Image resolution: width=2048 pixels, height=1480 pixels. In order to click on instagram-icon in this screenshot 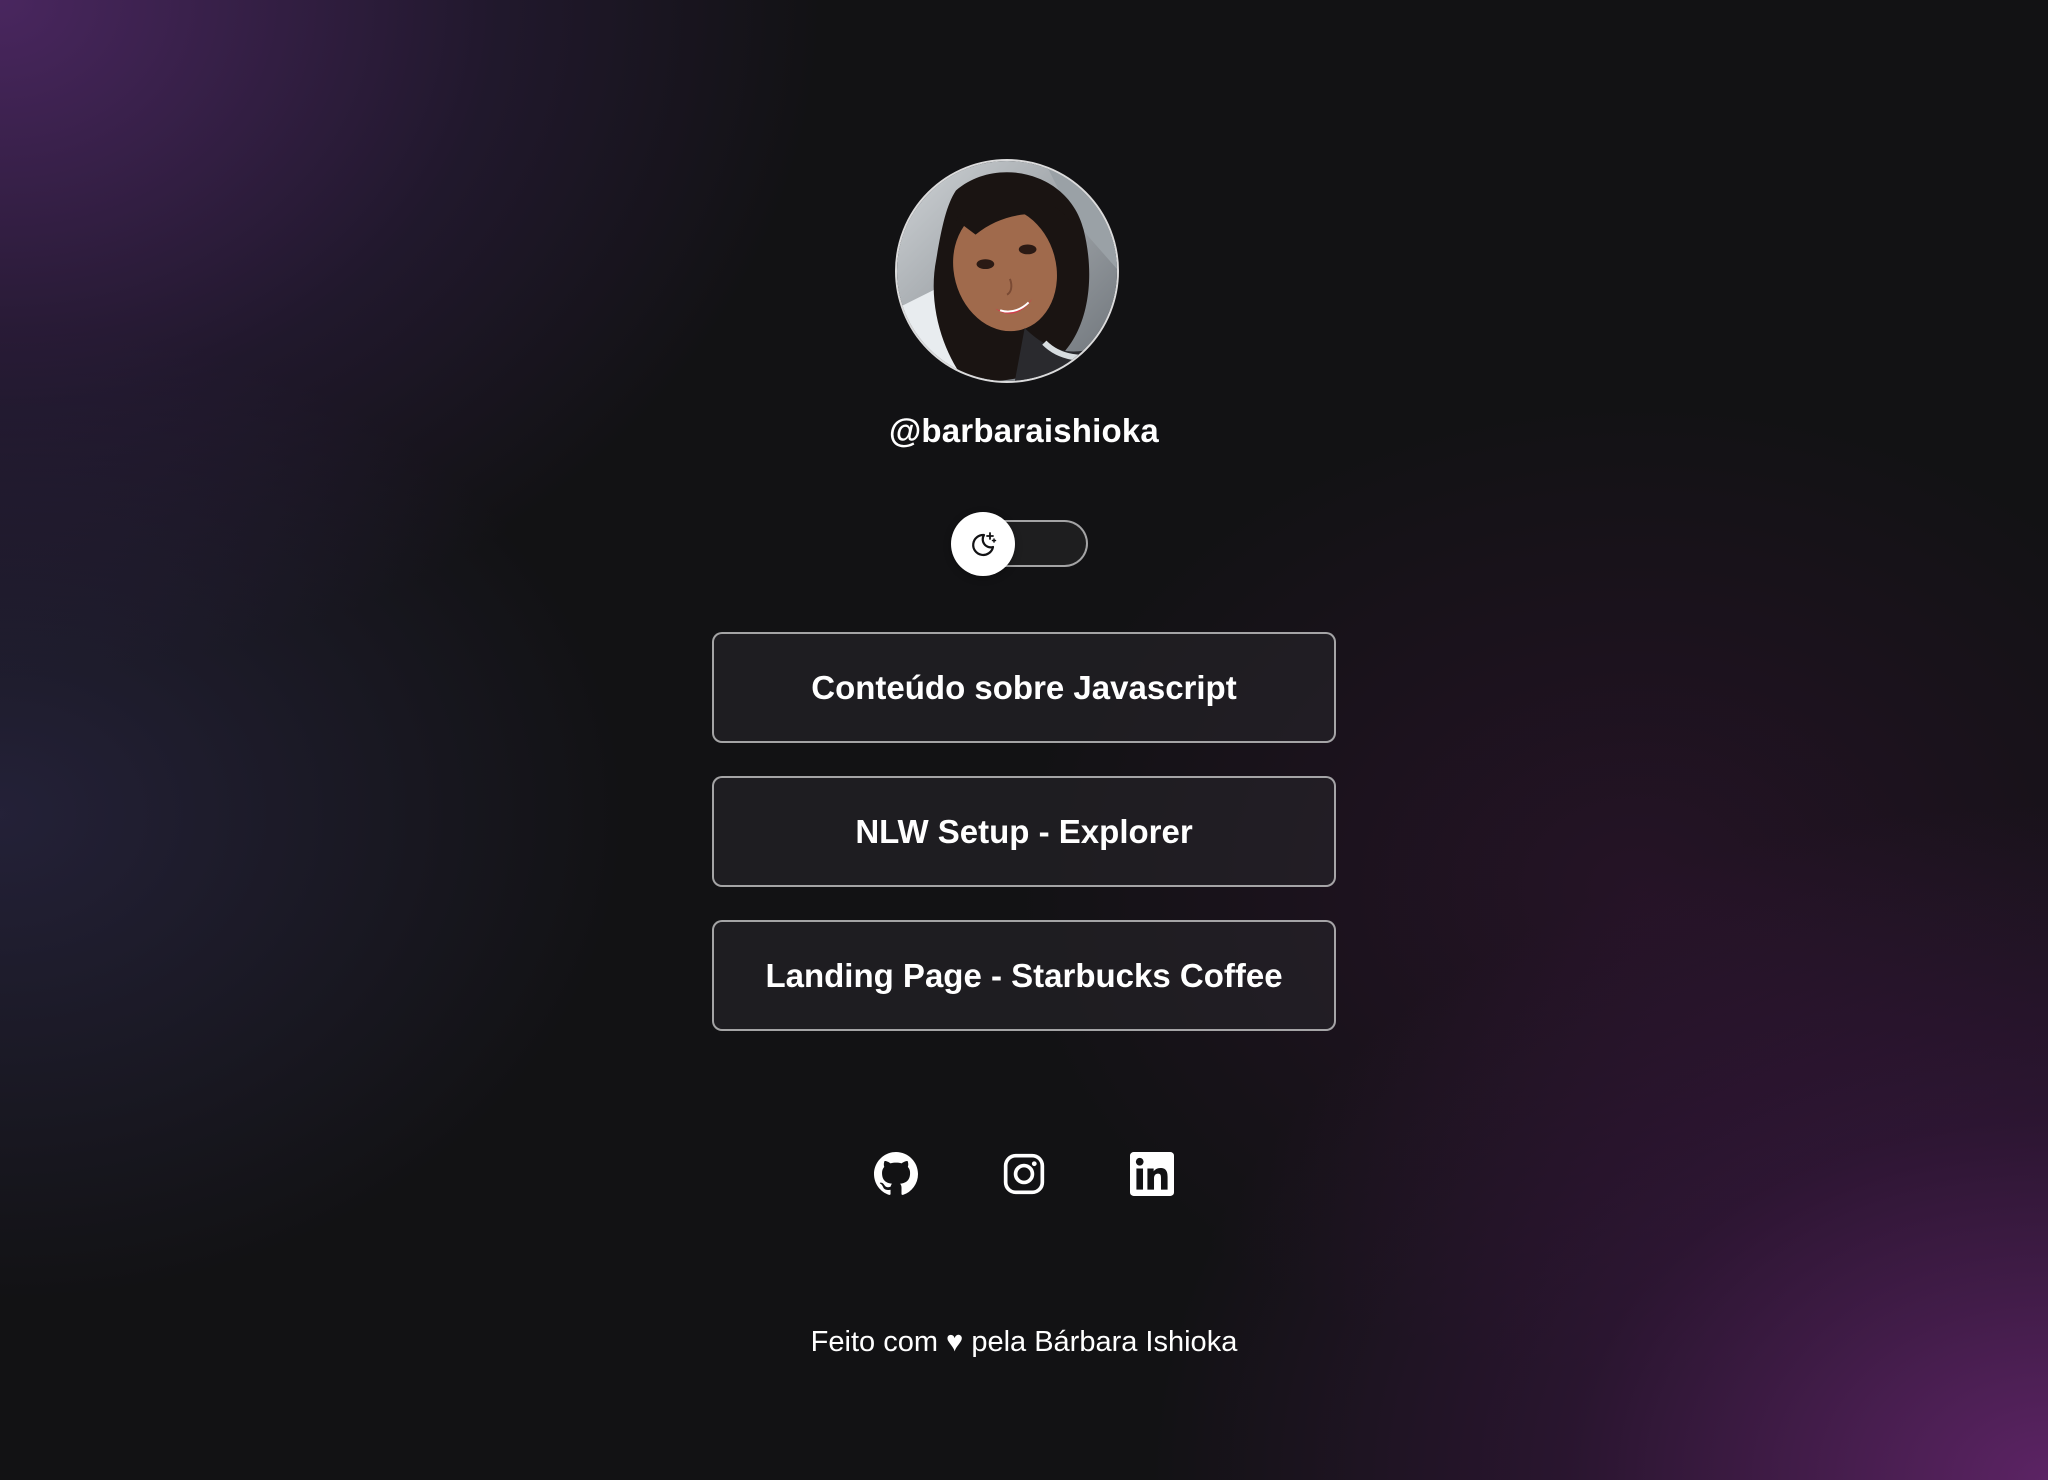, I will do `click(1024, 1174)`.